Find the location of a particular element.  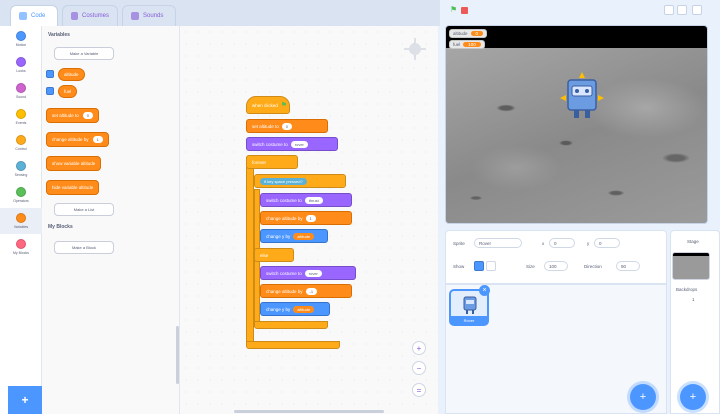

variable-monitor: fuel 100 is located at coordinates (467, 44).